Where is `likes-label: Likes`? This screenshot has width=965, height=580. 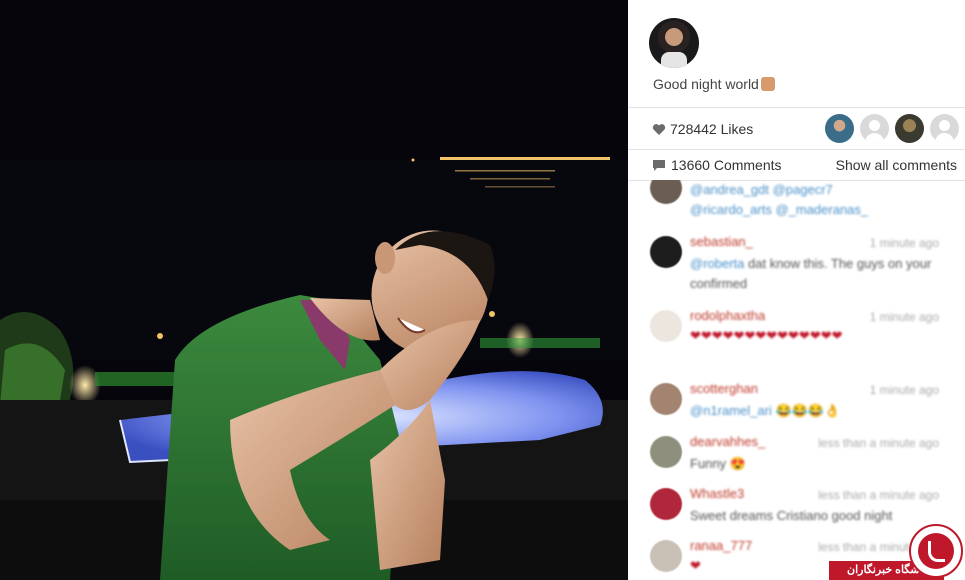
likes-label: Likes is located at coordinates (737, 129).